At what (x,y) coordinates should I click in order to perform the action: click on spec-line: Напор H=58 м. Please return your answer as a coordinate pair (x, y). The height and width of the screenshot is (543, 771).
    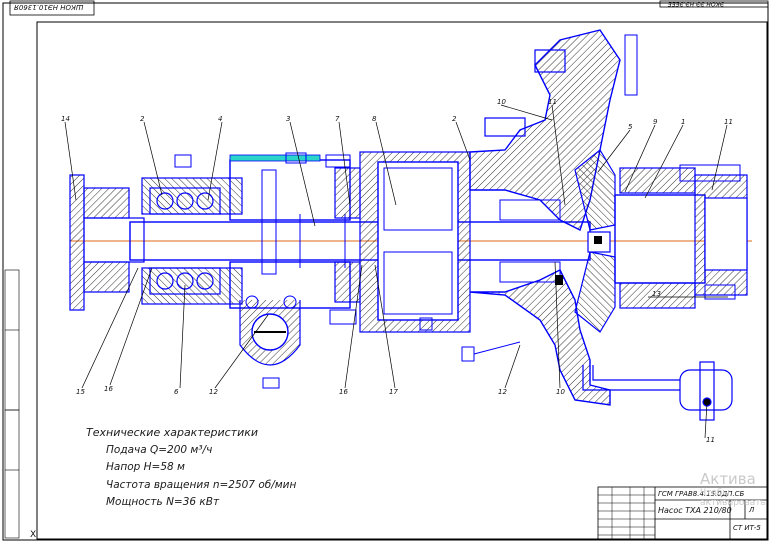
    Looking at the image, I should click on (145, 467).